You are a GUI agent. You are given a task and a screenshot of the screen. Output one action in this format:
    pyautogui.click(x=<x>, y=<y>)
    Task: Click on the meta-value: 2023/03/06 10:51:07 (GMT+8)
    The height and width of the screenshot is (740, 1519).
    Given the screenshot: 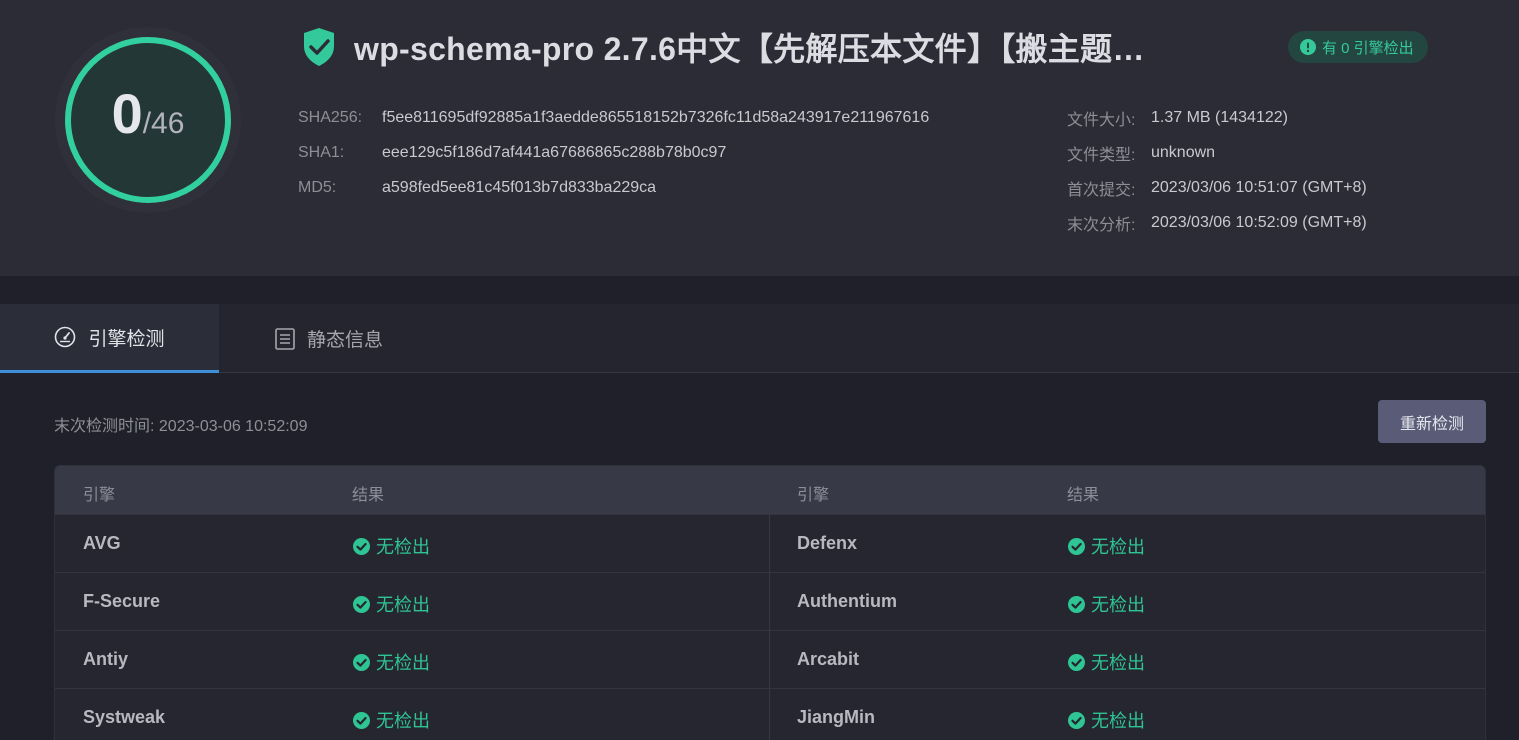 What is the action you would take?
    pyautogui.click(x=1259, y=187)
    